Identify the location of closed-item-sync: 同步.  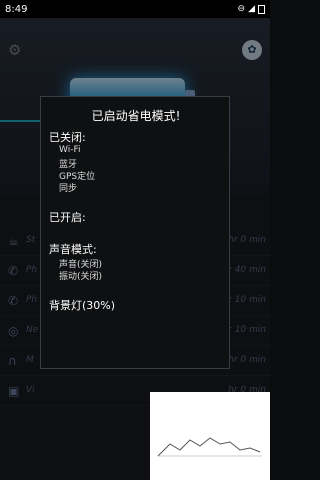
(68, 189).